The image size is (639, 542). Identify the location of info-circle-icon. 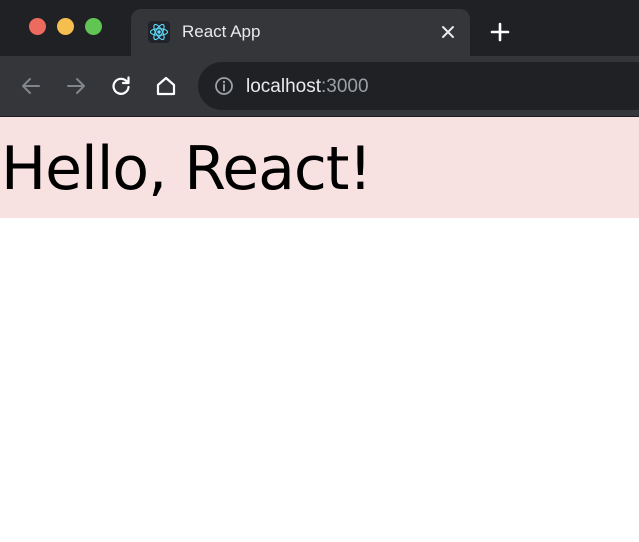
(224, 86).